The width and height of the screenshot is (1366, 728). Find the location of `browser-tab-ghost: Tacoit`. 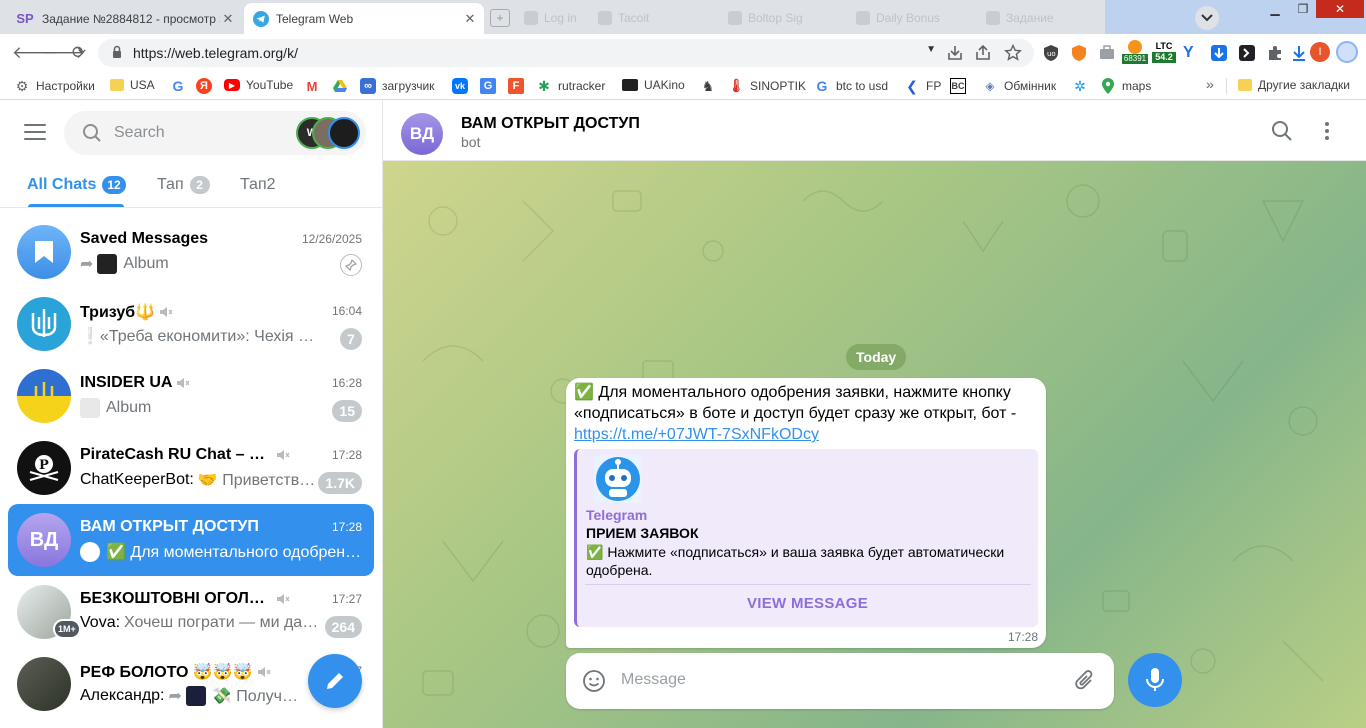

browser-tab-ghost: Tacoit is located at coordinates (623, 18).